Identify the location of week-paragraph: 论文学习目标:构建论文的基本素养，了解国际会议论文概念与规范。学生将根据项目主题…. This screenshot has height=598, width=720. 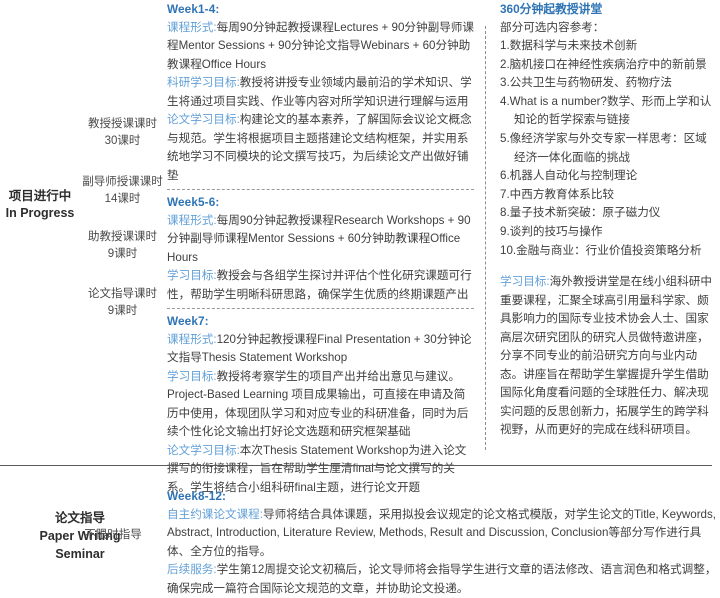
(320, 148).